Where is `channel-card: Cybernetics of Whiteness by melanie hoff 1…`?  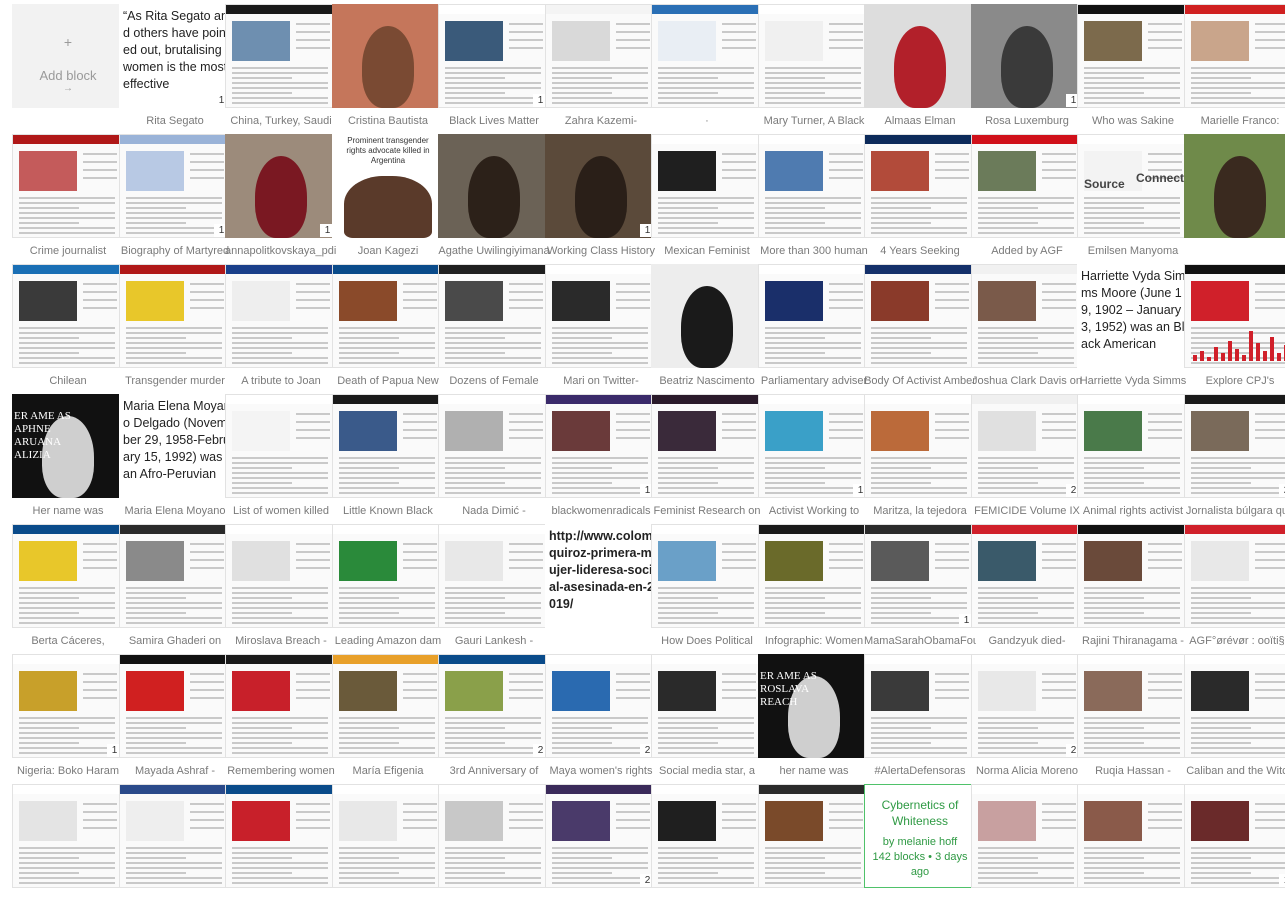 channel-card: Cybernetics of Whiteness by melanie hoff 1… is located at coordinates (920, 836).